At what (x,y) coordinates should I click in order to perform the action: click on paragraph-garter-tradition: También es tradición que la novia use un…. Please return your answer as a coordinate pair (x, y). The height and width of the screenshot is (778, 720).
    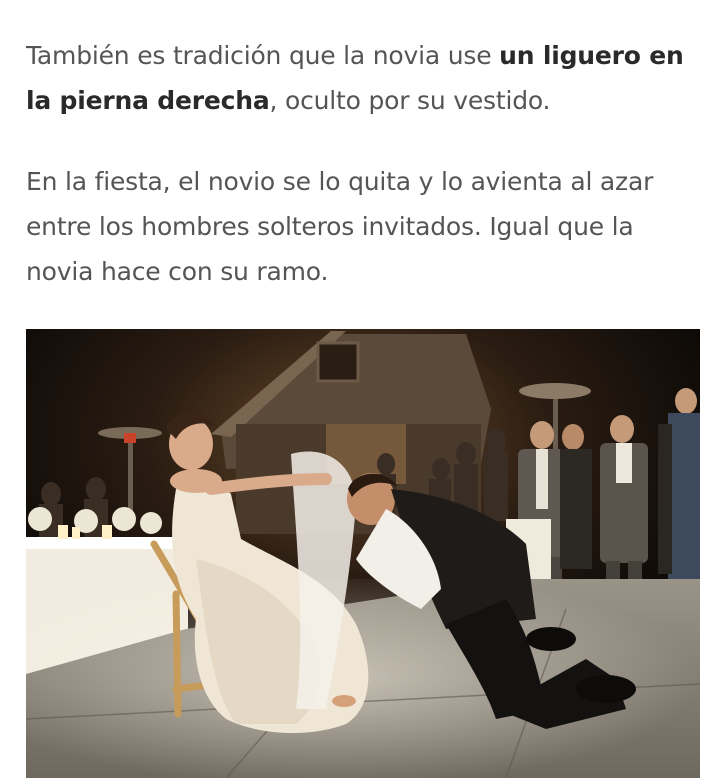
    Looking at the image, I should click on (363, 78).